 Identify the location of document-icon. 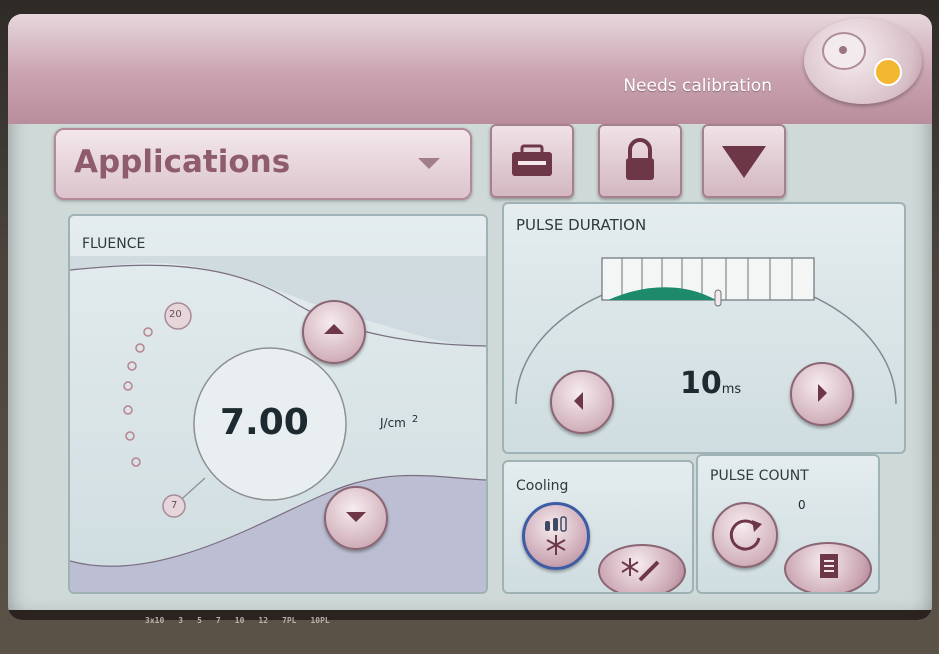
(829, 566).